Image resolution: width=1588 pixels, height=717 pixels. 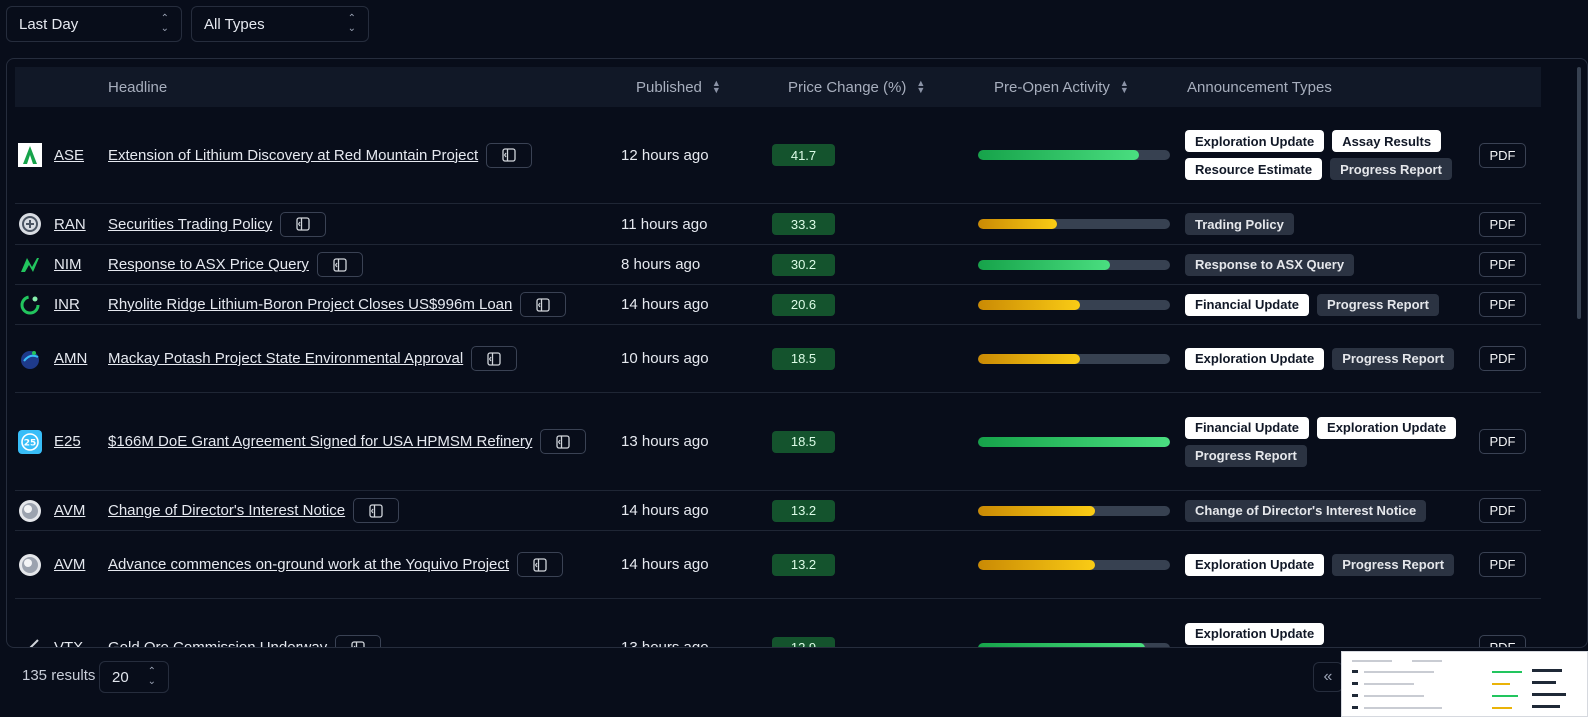 What do you see at coordinates (1579, 193) in the screenshot?
I see `vertical-scrollbar` at bounding box center [1579, 193].